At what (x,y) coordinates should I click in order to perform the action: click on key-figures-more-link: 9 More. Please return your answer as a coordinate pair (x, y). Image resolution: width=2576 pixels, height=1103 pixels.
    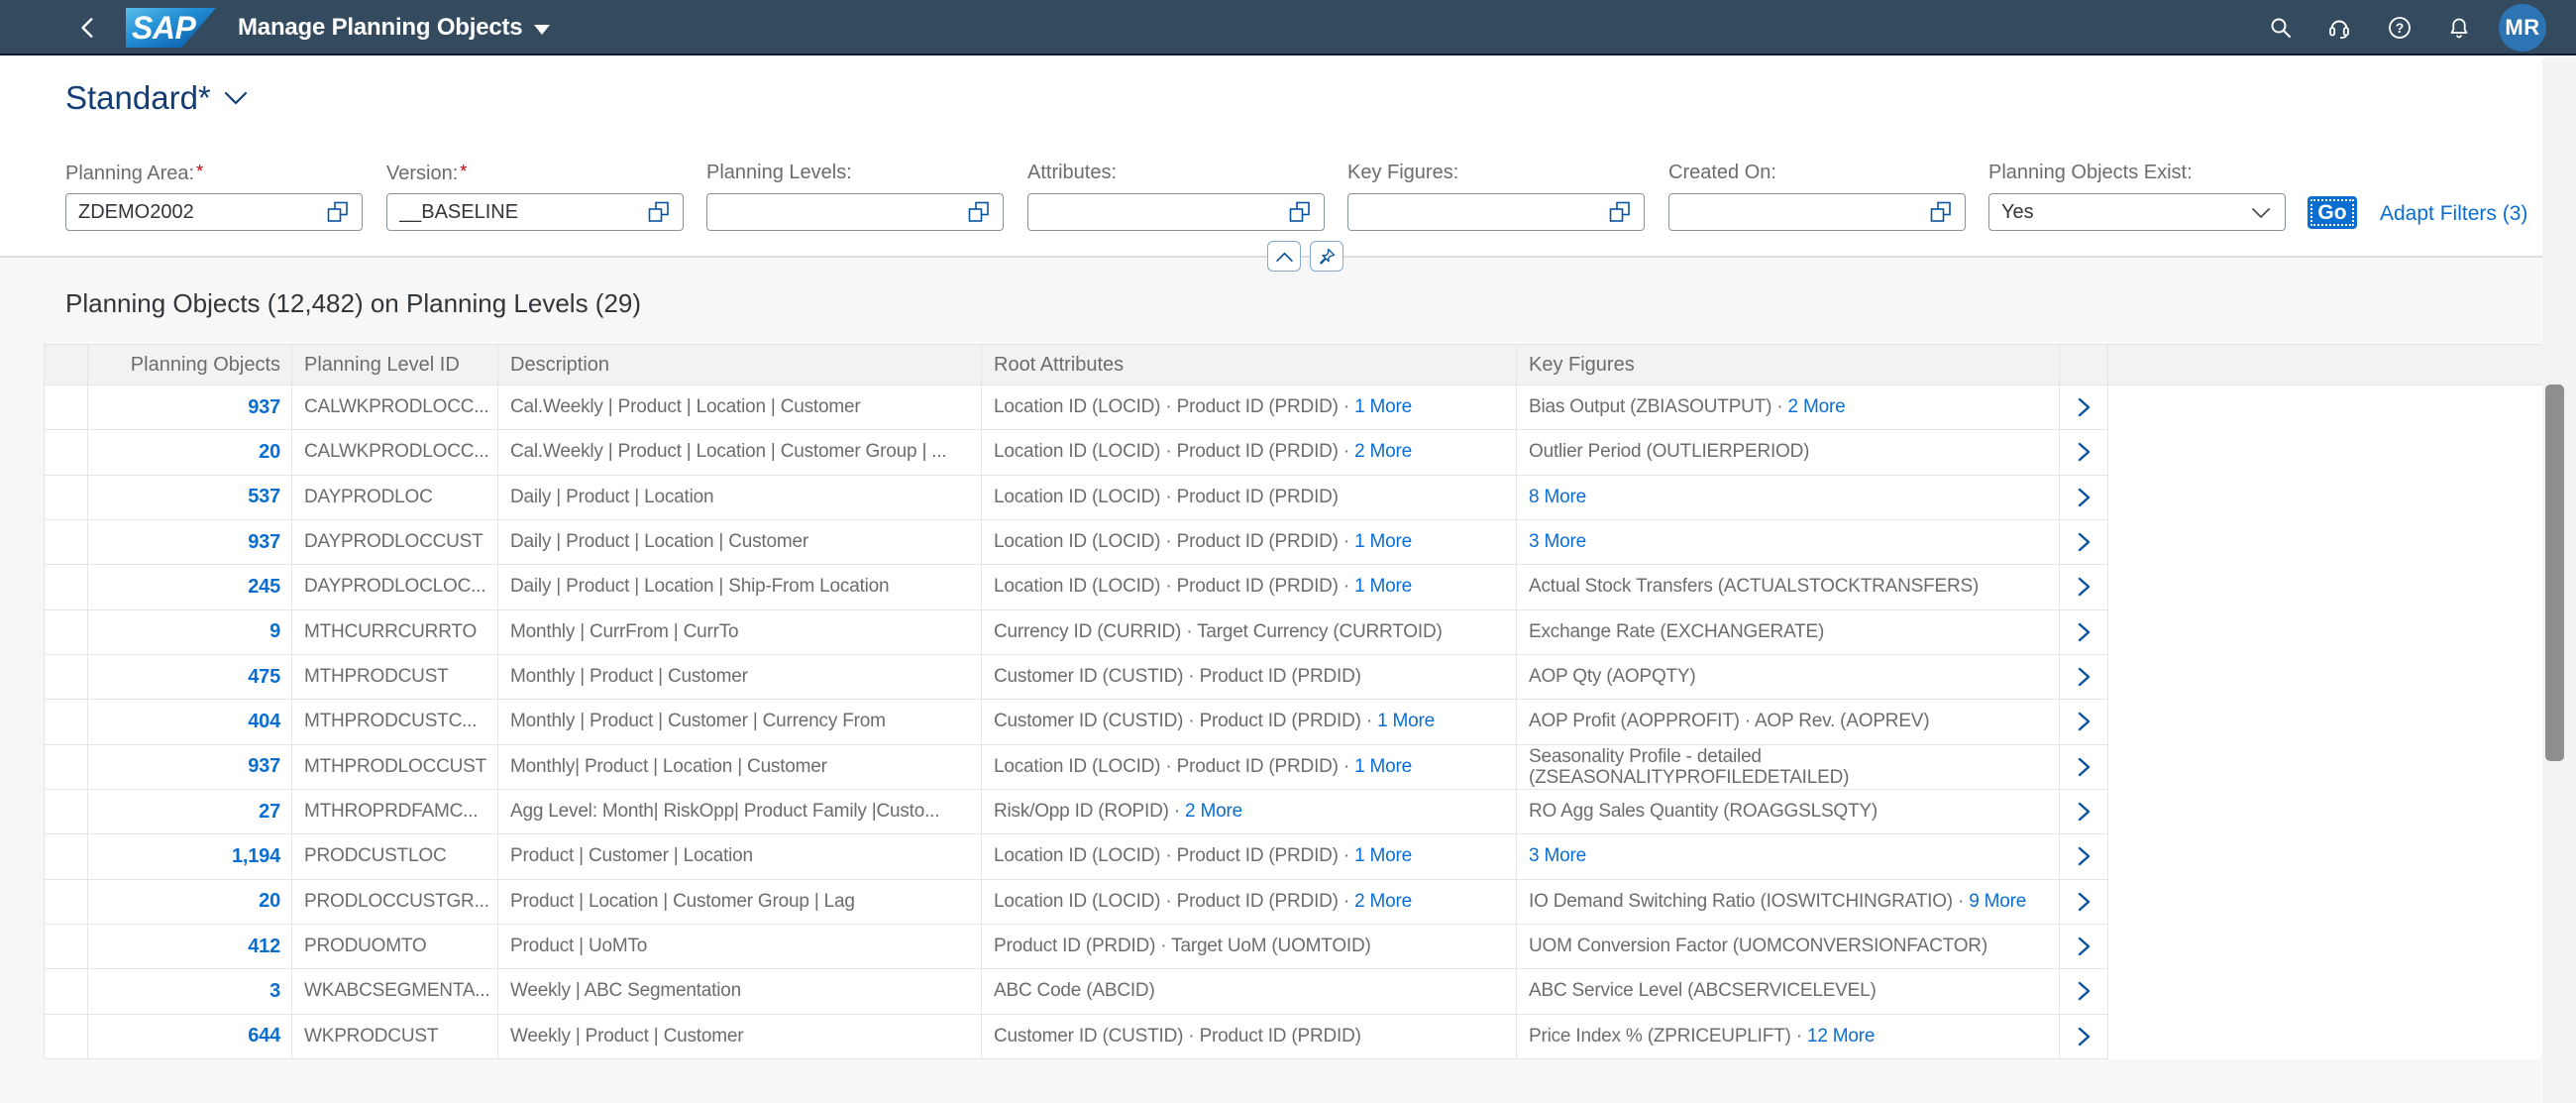
    Looking at the image, I should click on (1997, 902).